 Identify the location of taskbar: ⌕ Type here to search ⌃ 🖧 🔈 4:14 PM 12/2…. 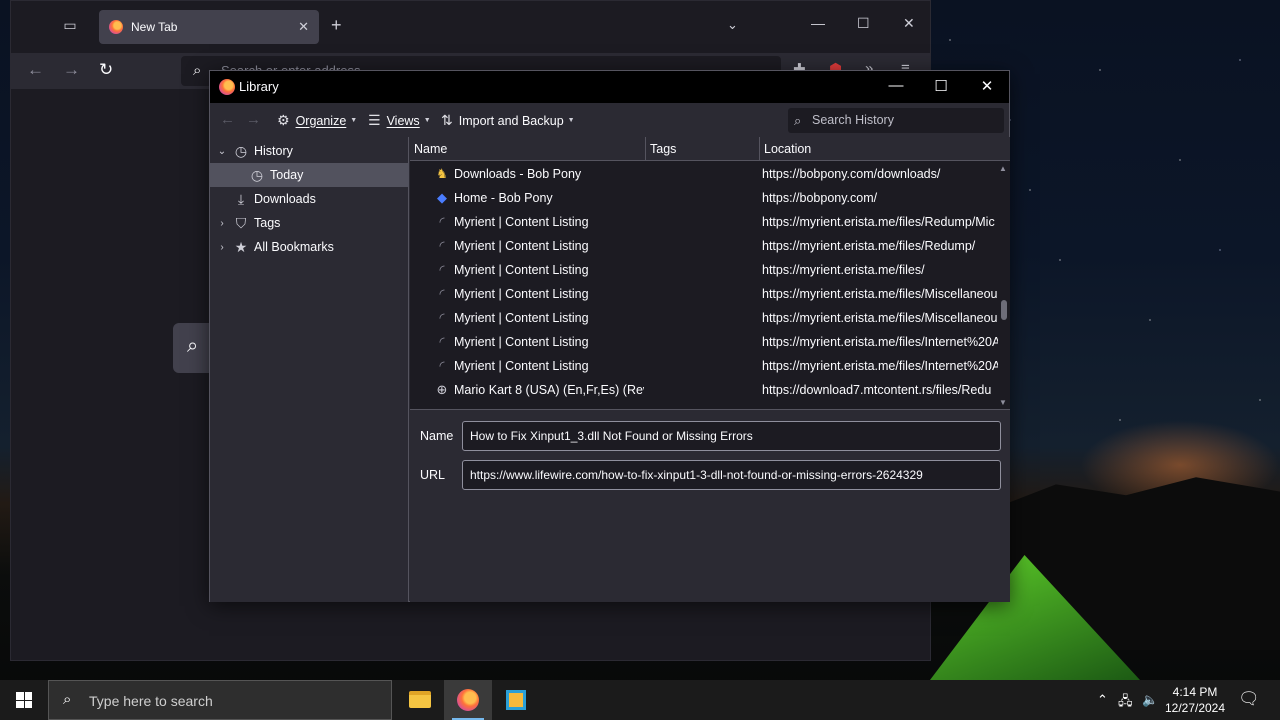
(640, 700).